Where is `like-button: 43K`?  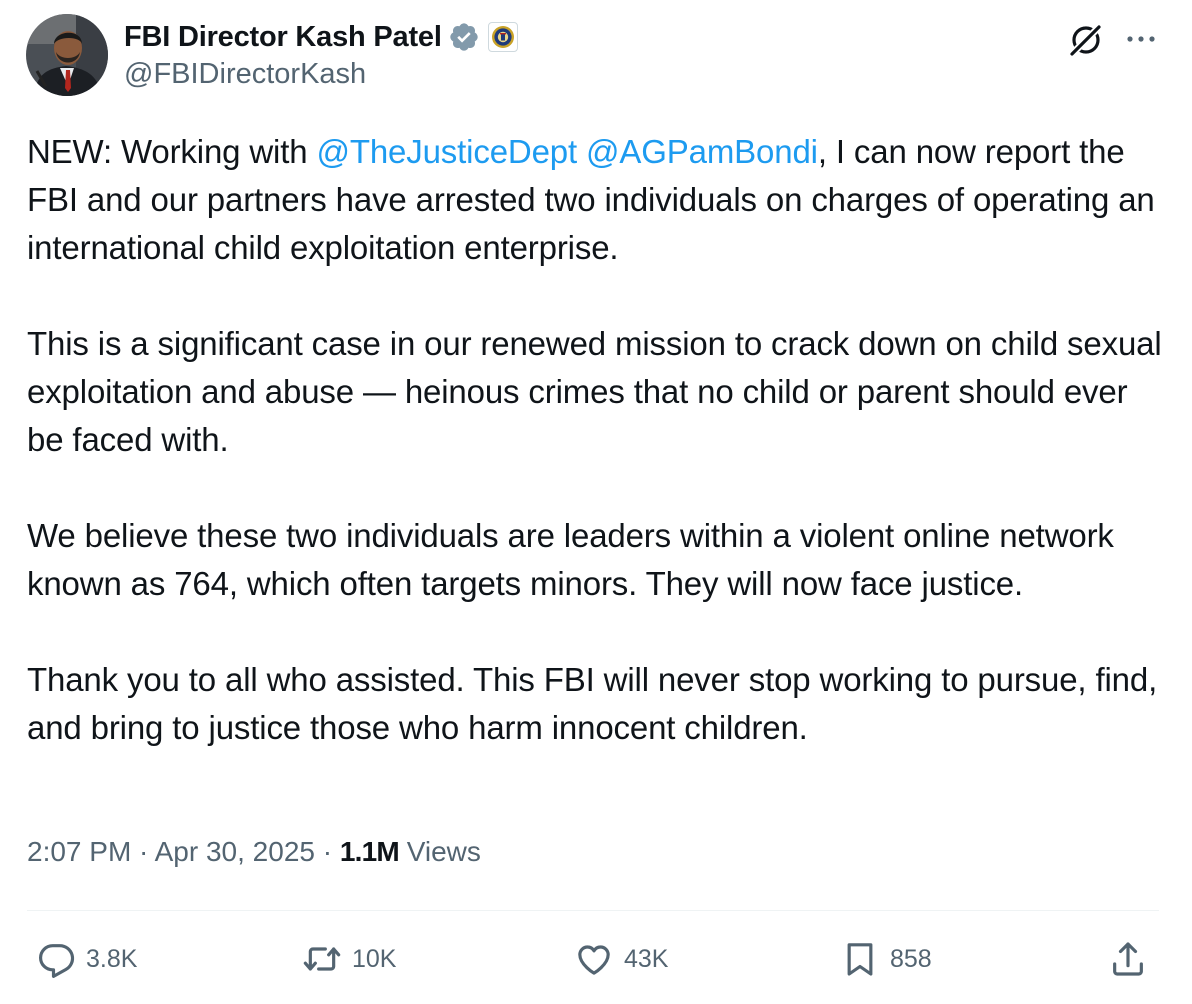
like-button: 43K is located at coordinates (621, 959).